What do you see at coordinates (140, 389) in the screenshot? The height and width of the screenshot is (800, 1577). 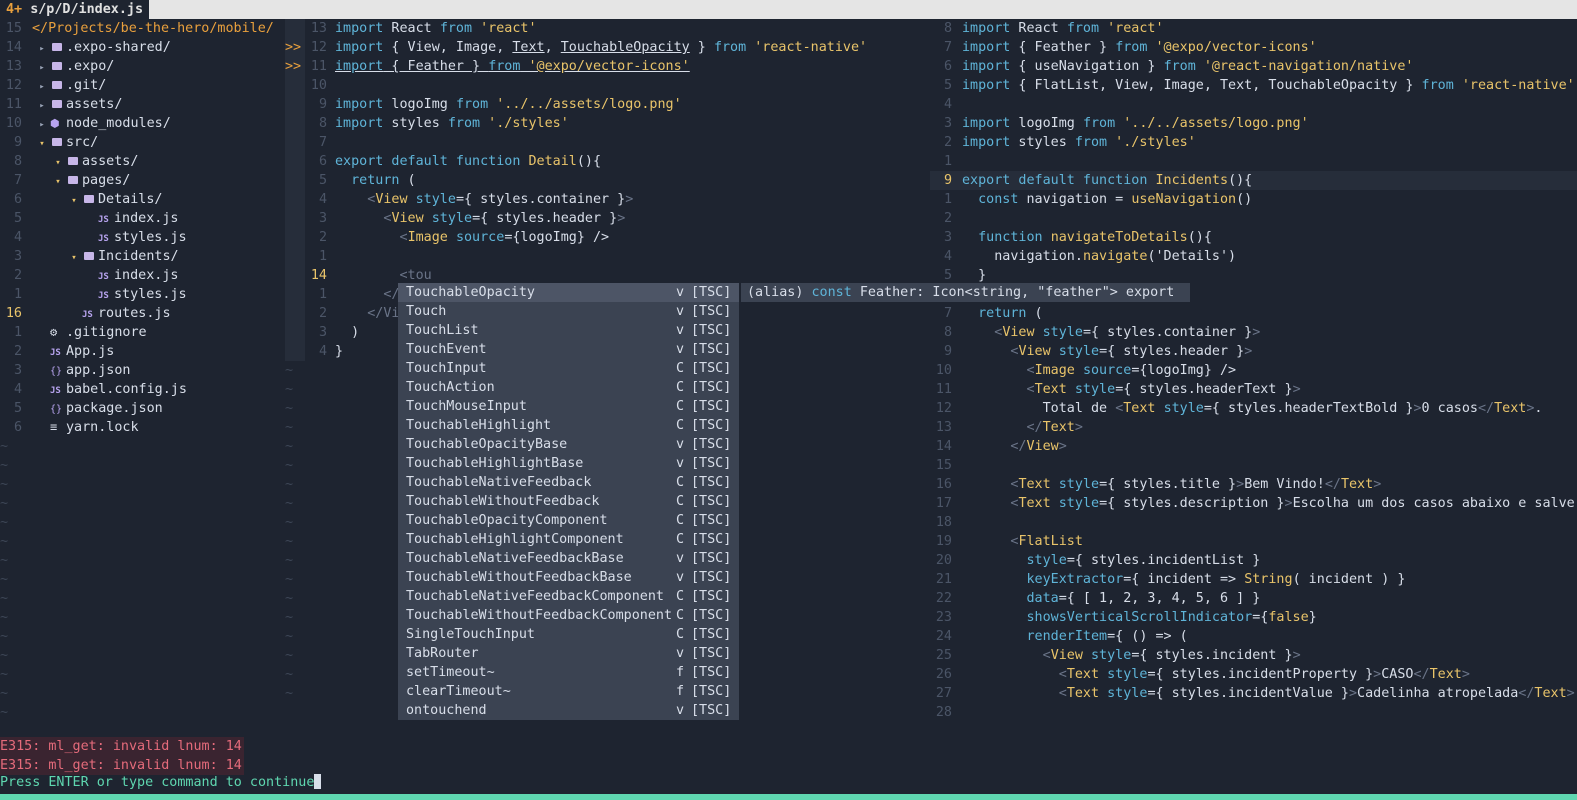 I see `tree-item: 4 JS babel.config.js` at bounding box center [140, 389].